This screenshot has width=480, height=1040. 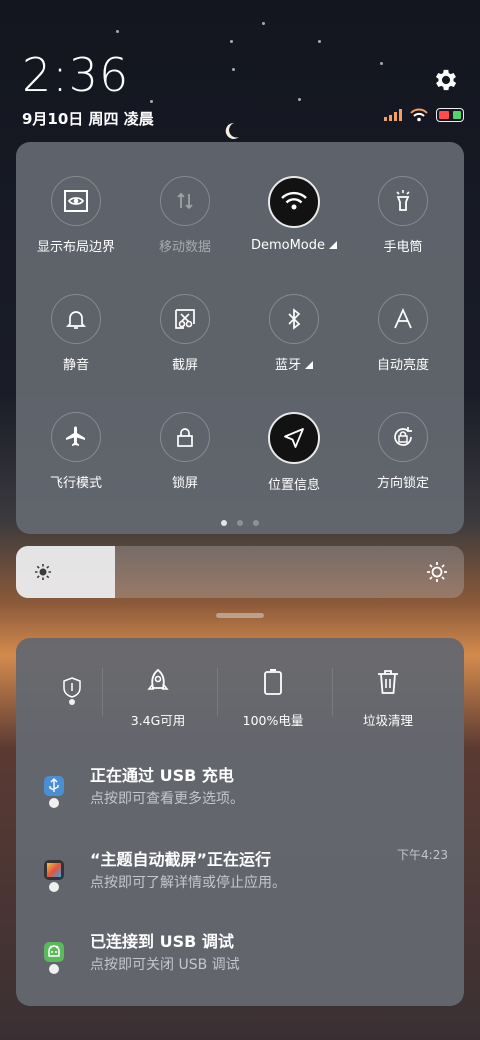 I want to click on tile-lock-screen: 锁屏, so click(x=185, y=451).